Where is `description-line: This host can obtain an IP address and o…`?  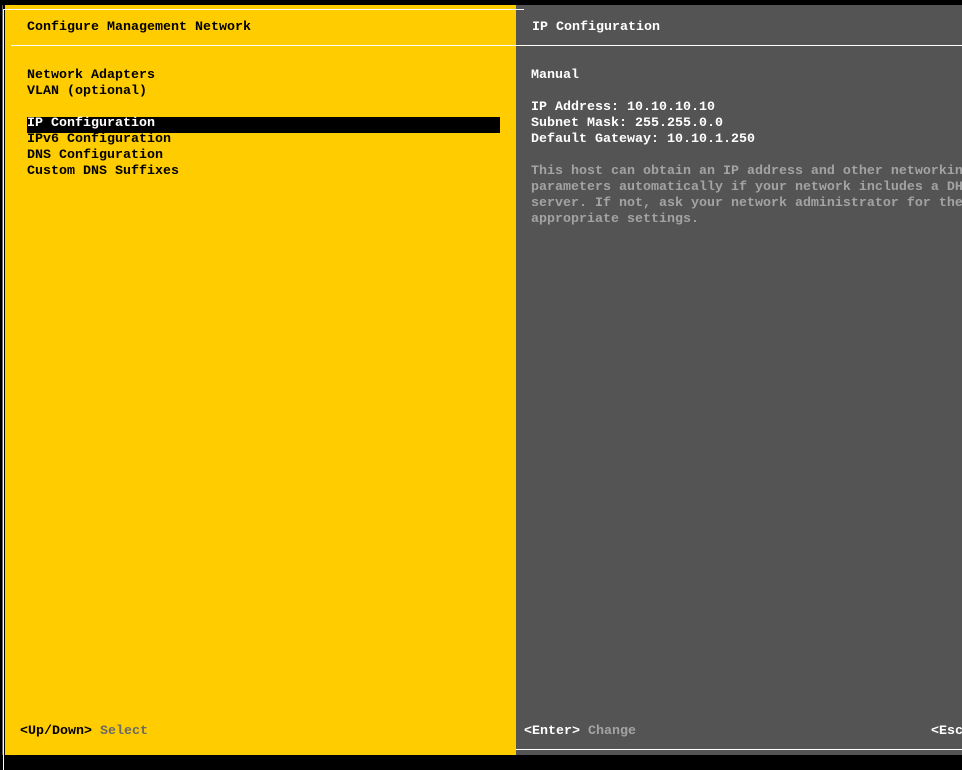
description-line: This host can obtain an IP address and o… is located at coordinates (746, 171).